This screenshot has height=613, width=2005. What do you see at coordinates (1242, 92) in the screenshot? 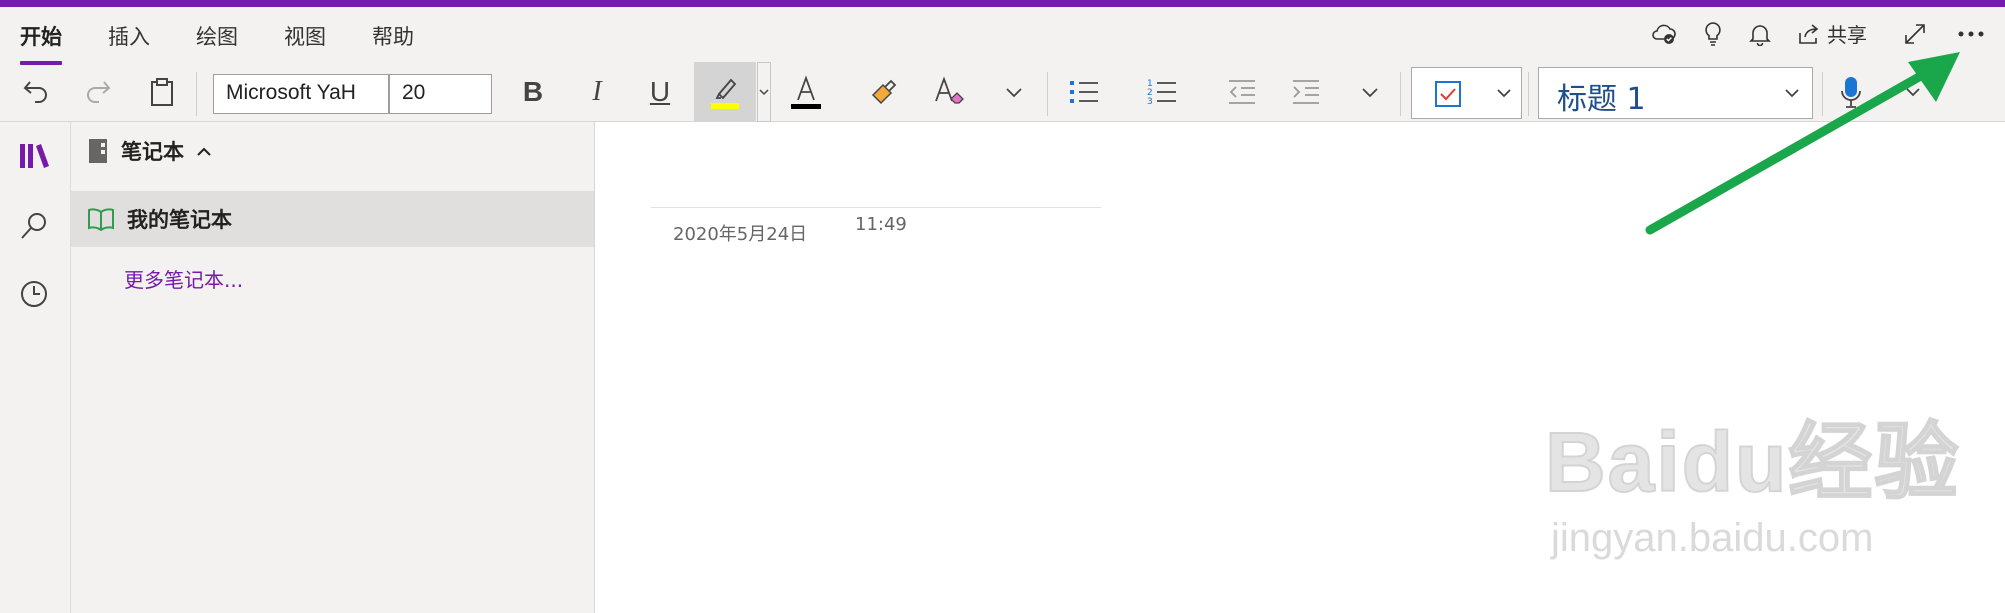
I see `decrease-indent-icon` at bounding box center [1242, 92].